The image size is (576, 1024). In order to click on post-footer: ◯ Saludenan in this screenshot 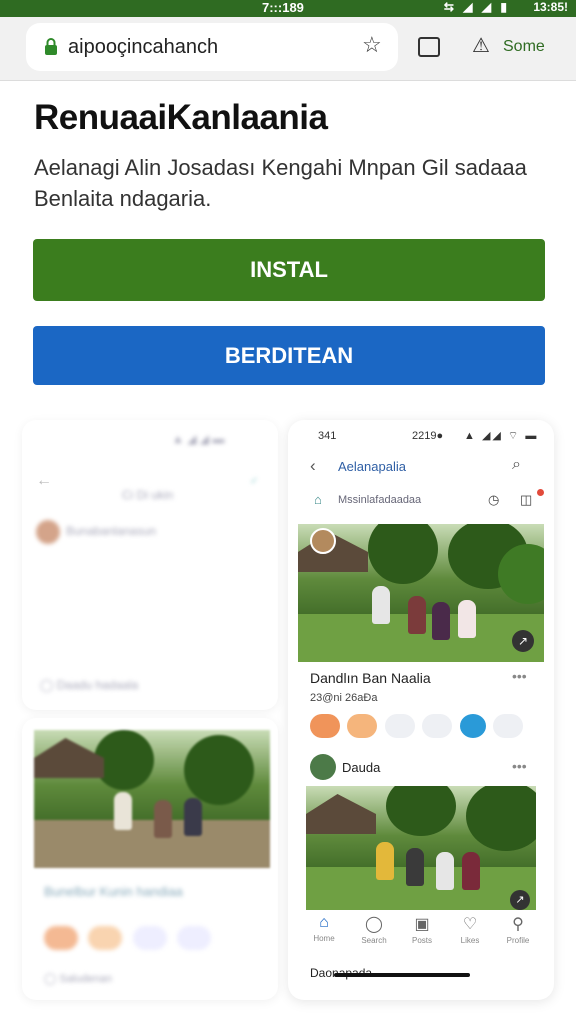, I will do `click(78, 979)`.